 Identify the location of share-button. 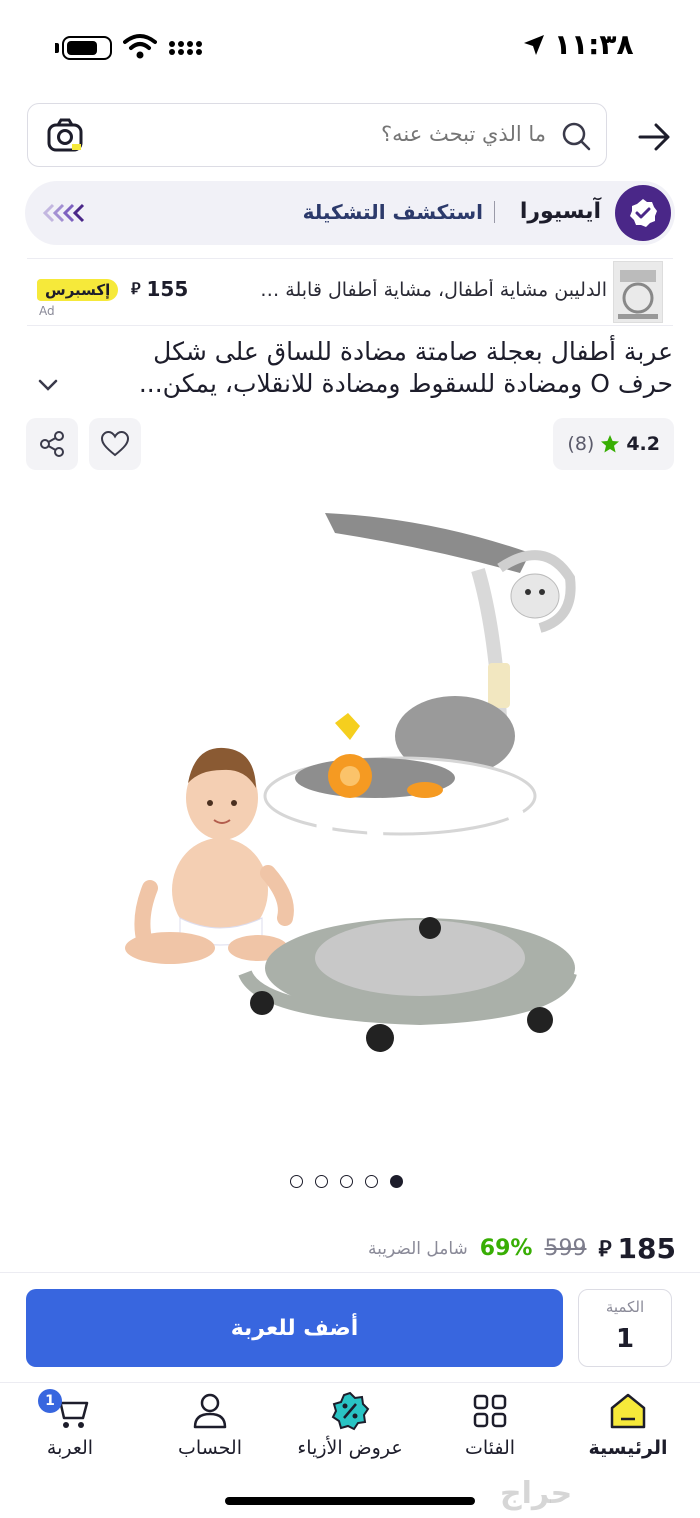
(52, 444).